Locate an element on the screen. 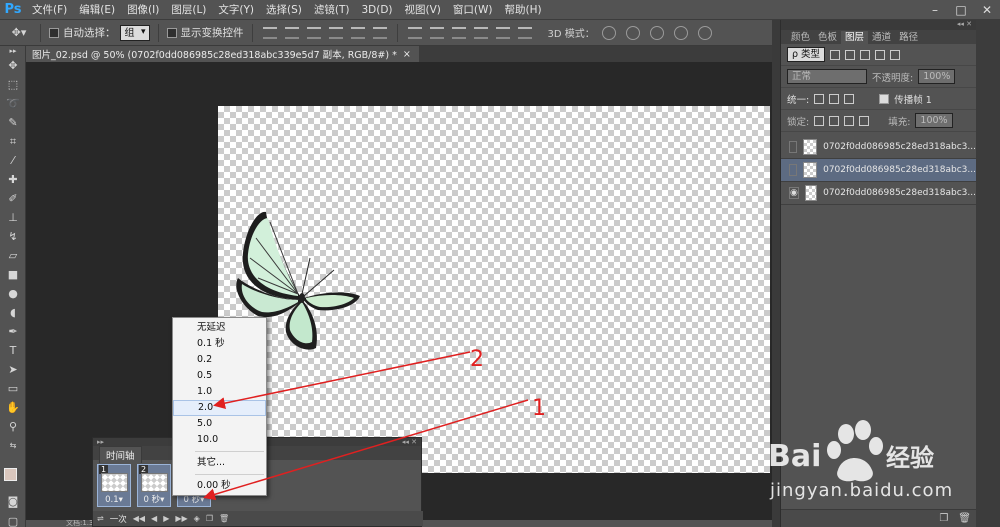  tab-color: 颜色 is located at coordinates (800, 37).